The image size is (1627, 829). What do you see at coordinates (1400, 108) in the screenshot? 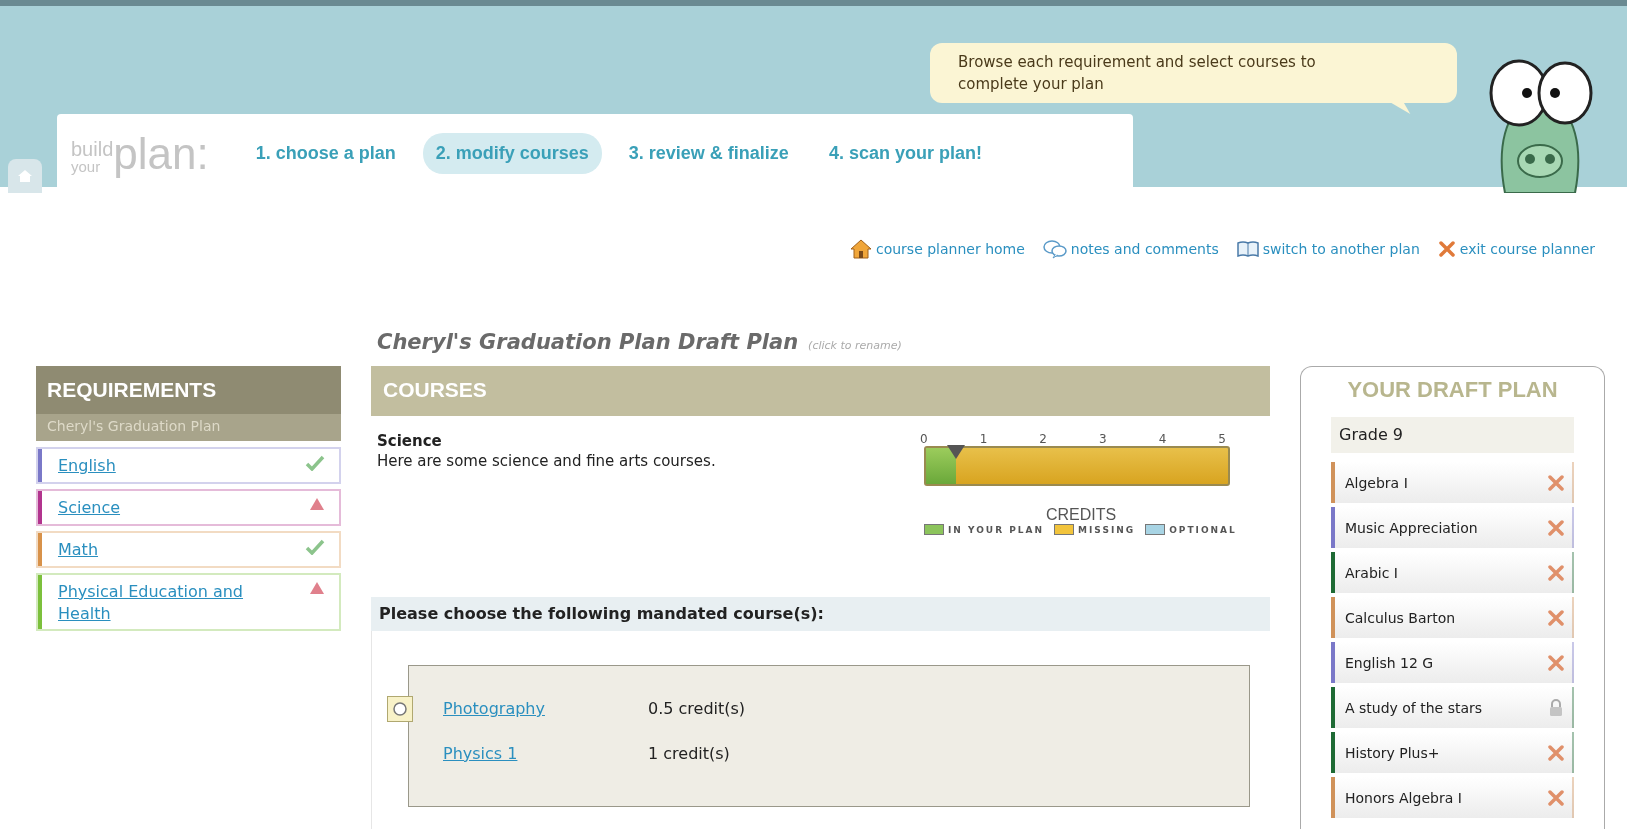
I see `bubble-tail-icon` at bounding box center [1400, 108].